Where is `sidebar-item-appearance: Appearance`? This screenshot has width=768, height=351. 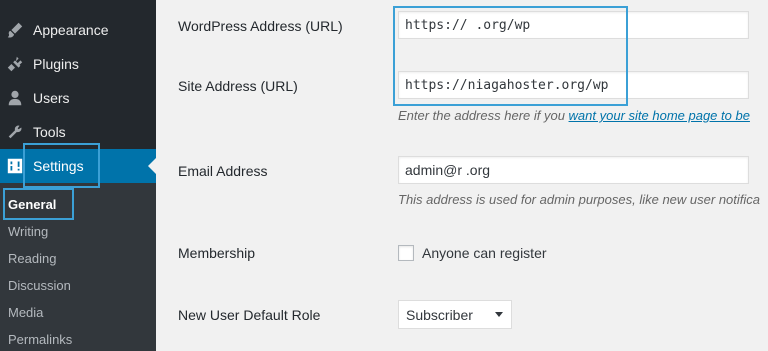
sidebar-item-appearance: Appearance is located at coordinates (78, 30).